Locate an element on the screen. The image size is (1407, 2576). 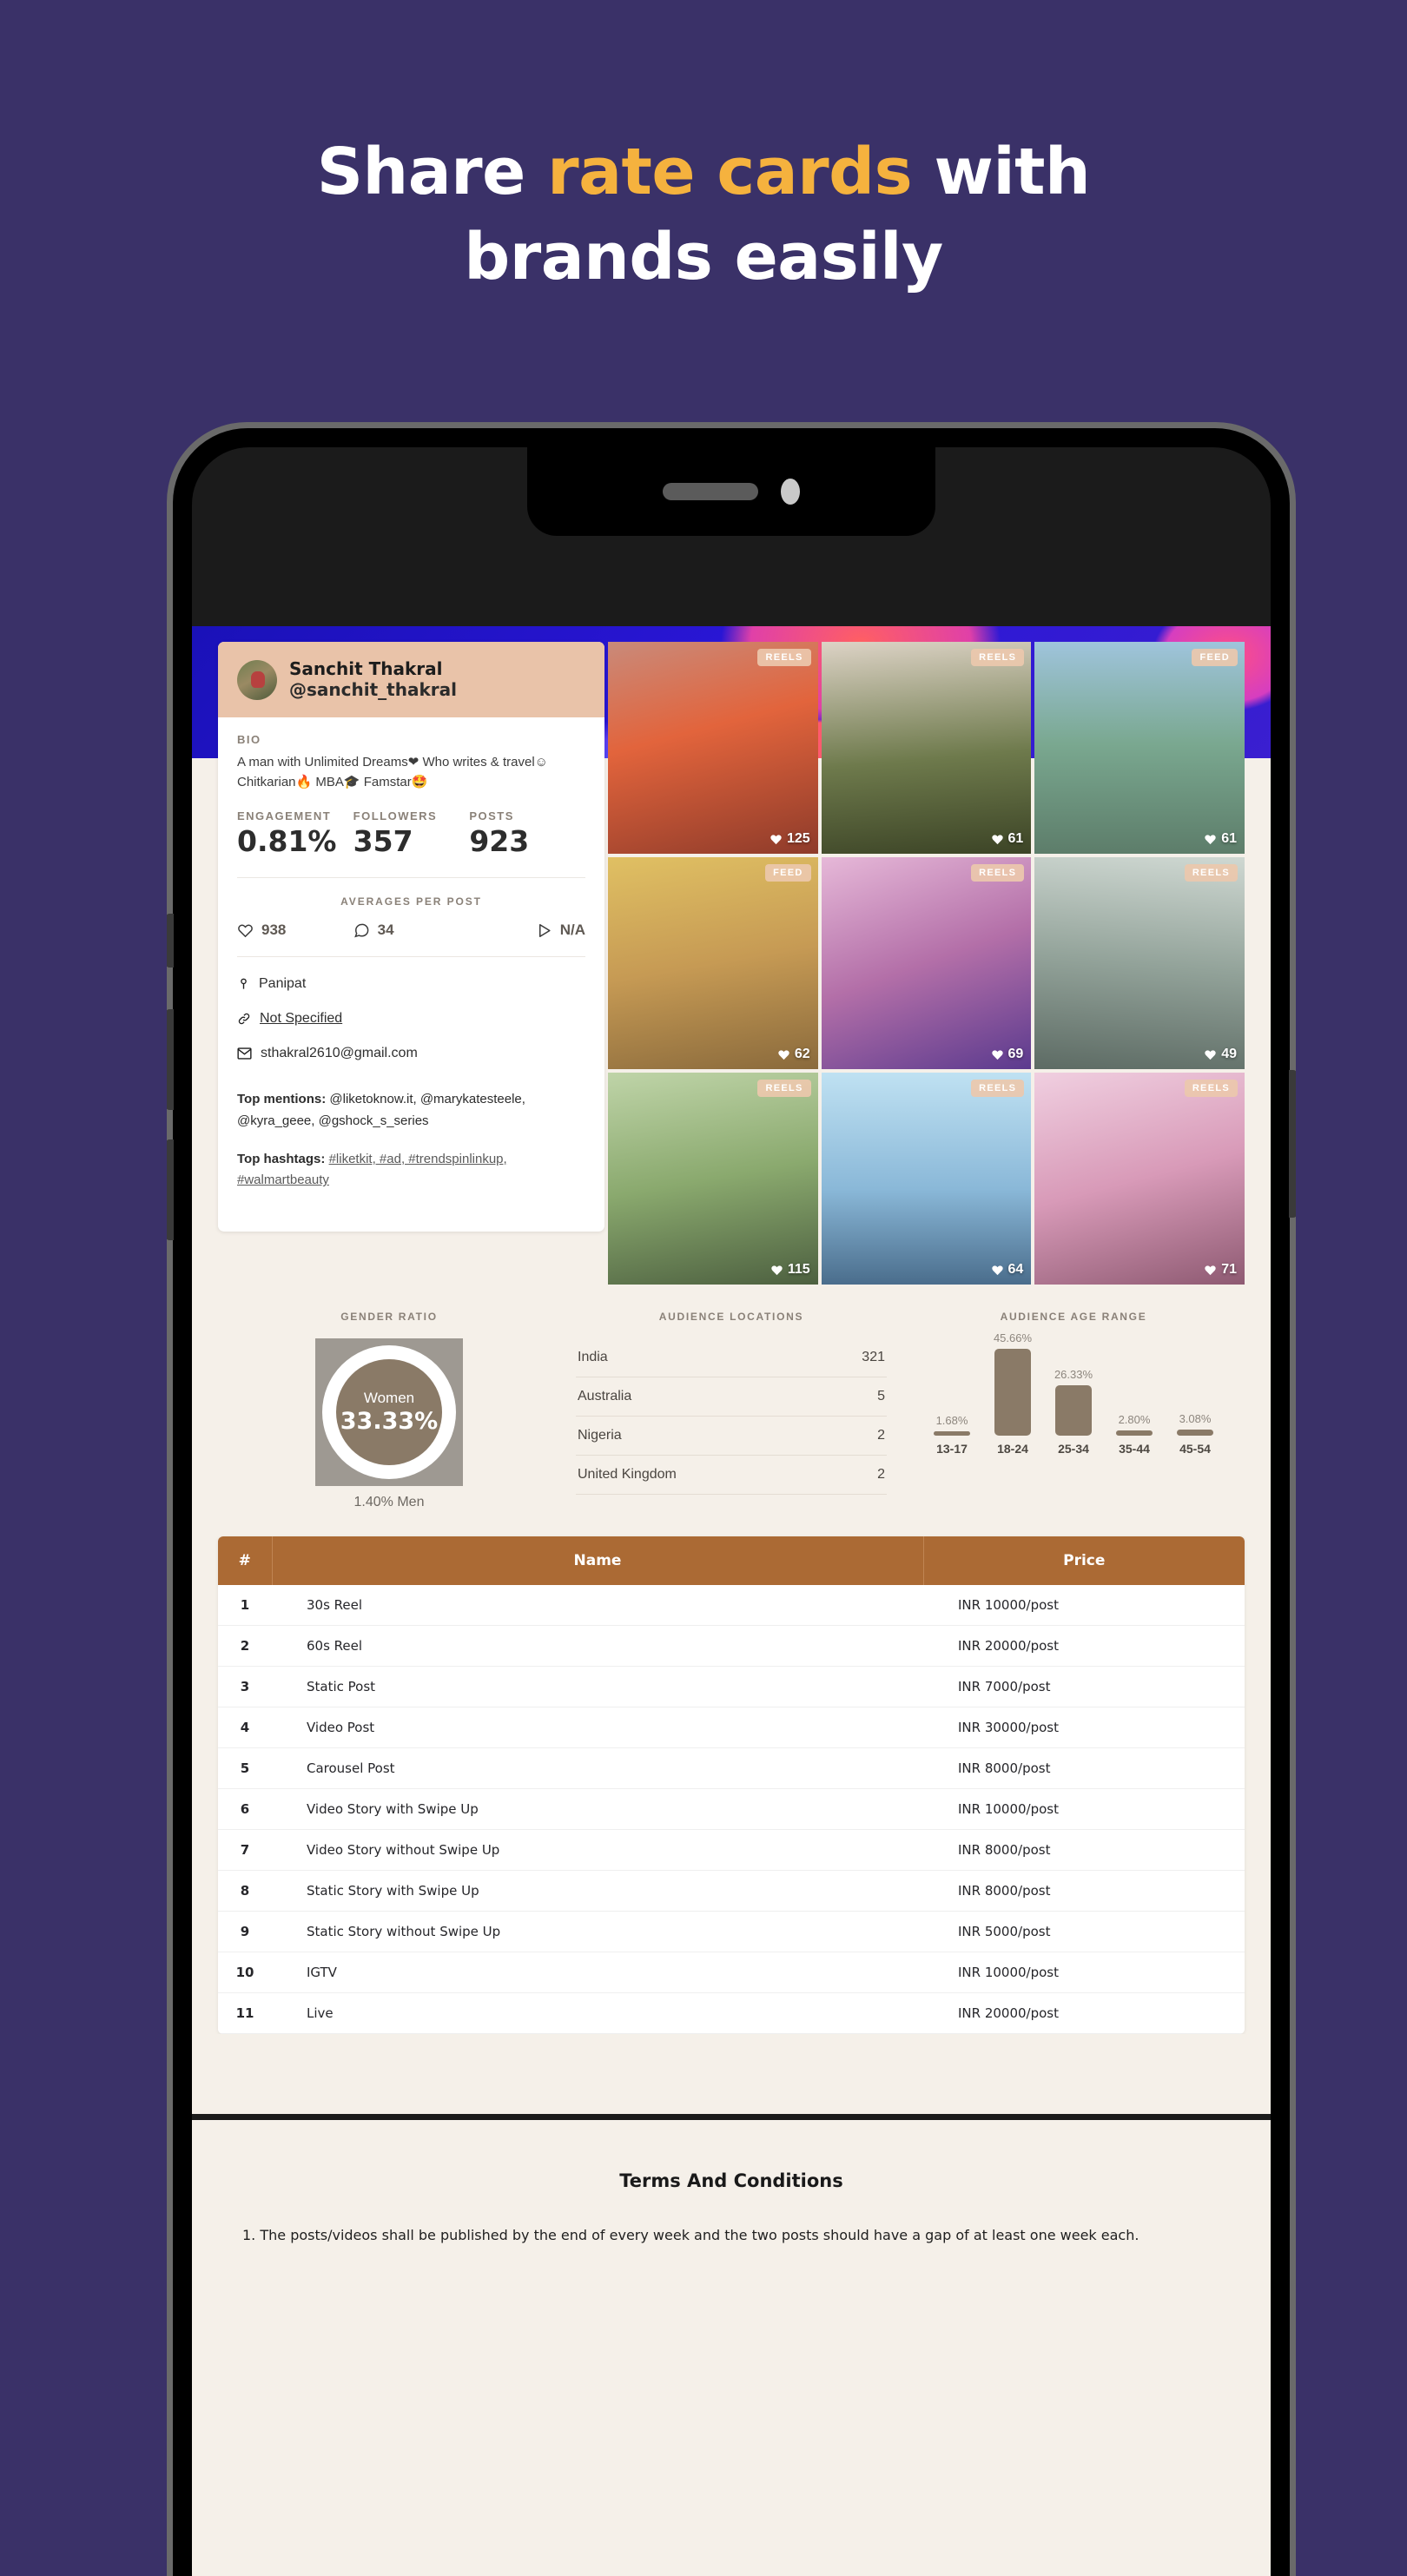
gender-primary-label: Women is located at coordinates (389, 1399).